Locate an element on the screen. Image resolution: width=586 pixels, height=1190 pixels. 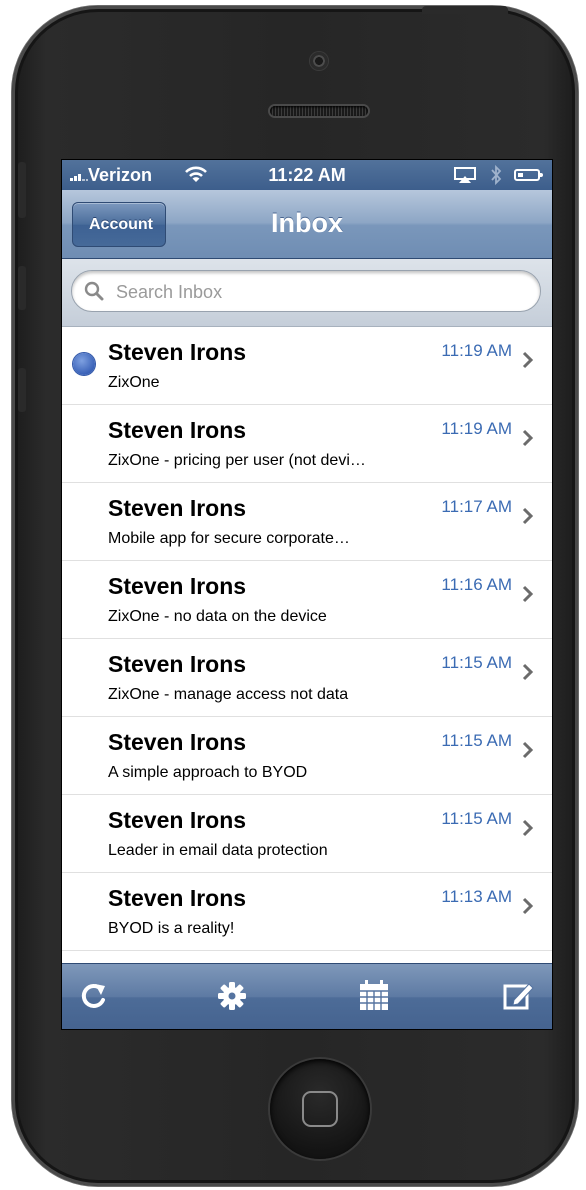
mute-switch is located at coordinates (22, 190).